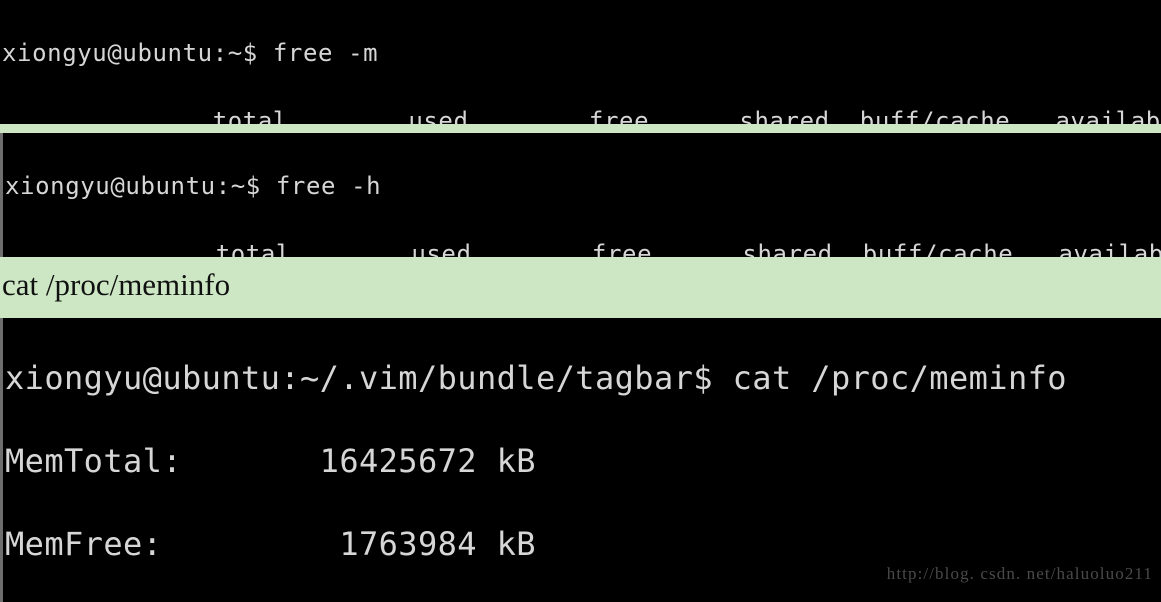  What do you see at coordinates (116, 284) in the screenshot?
I see `caption-text: cat /proc/meminfo` at bounding box center [116, 284].